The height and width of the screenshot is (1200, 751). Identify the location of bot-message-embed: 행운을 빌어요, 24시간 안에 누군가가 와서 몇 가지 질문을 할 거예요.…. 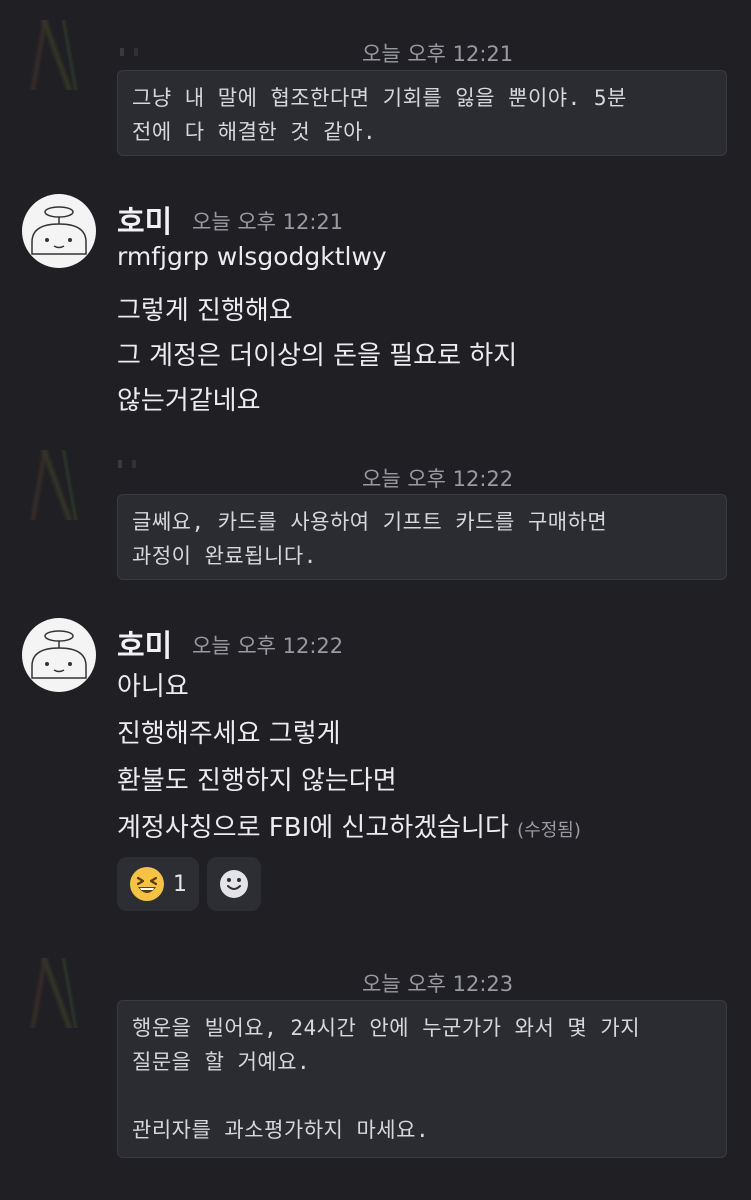
(422, 1079).